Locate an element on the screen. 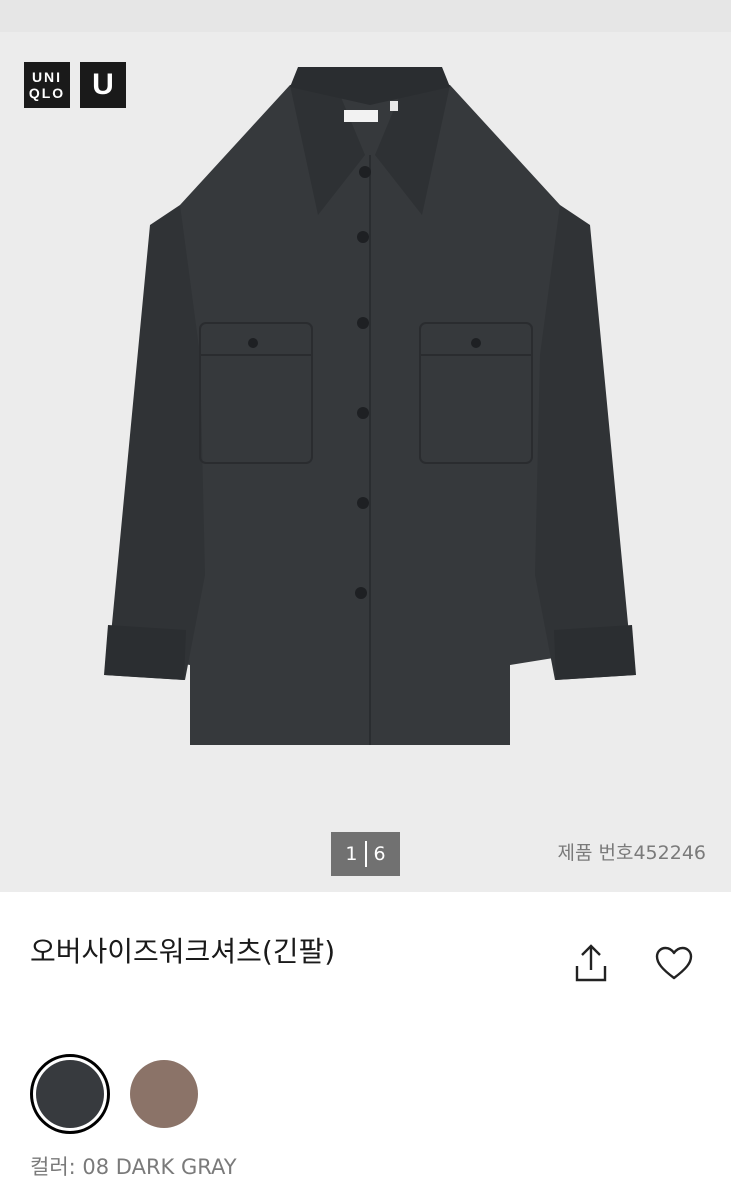 This screenshot has width=731, height=1200. color-swatch-brown is located at coordinates (164, 1094).